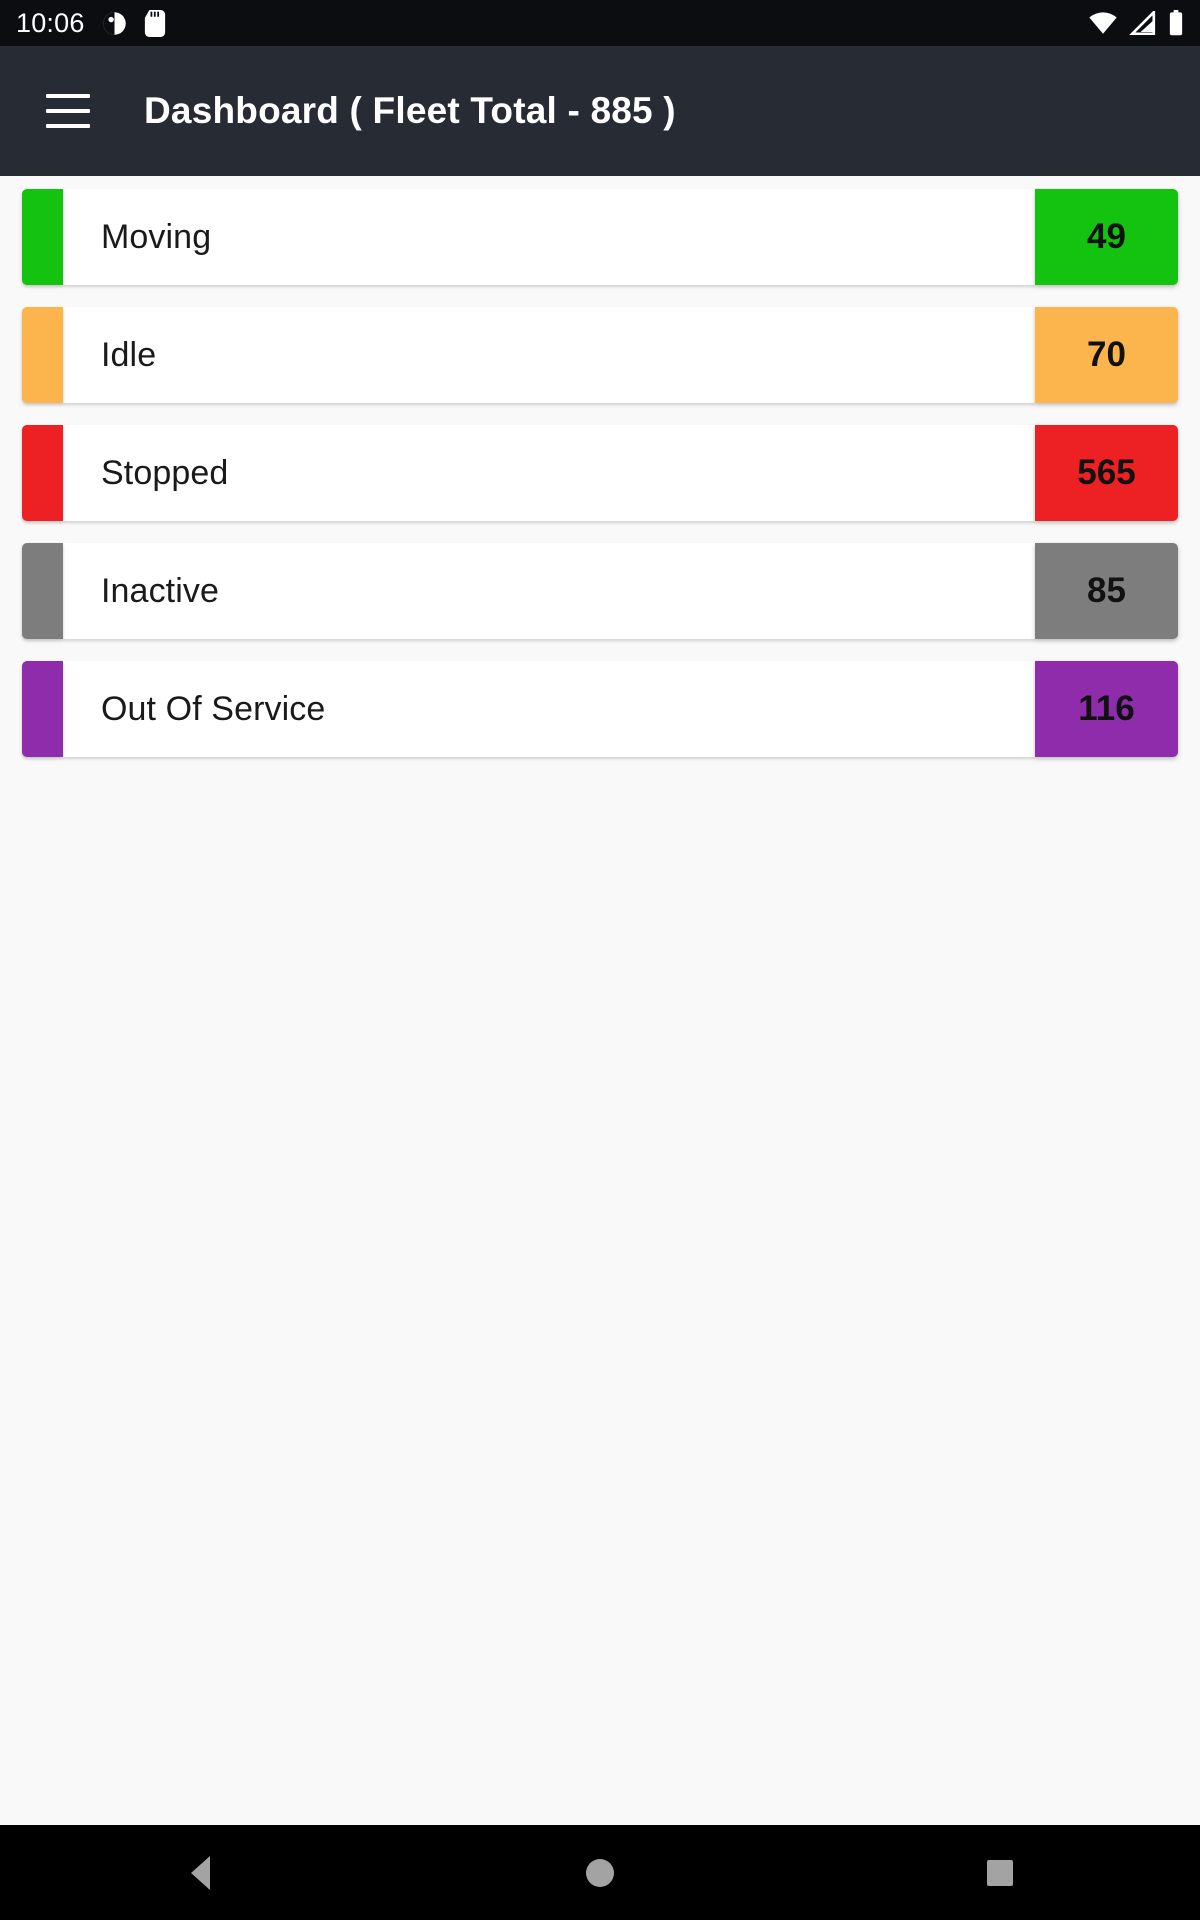 The height and width of the screenshot is (1920, 1200). I want to click on app-bar: Dashboard ( Fleet Total - 885 ), so click(600, 111).